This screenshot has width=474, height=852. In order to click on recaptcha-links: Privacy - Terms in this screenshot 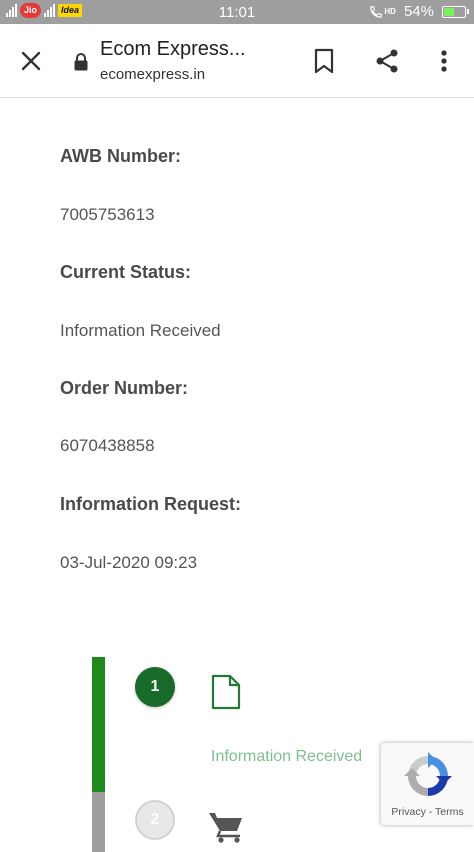, I will do `click(427, 812)`.